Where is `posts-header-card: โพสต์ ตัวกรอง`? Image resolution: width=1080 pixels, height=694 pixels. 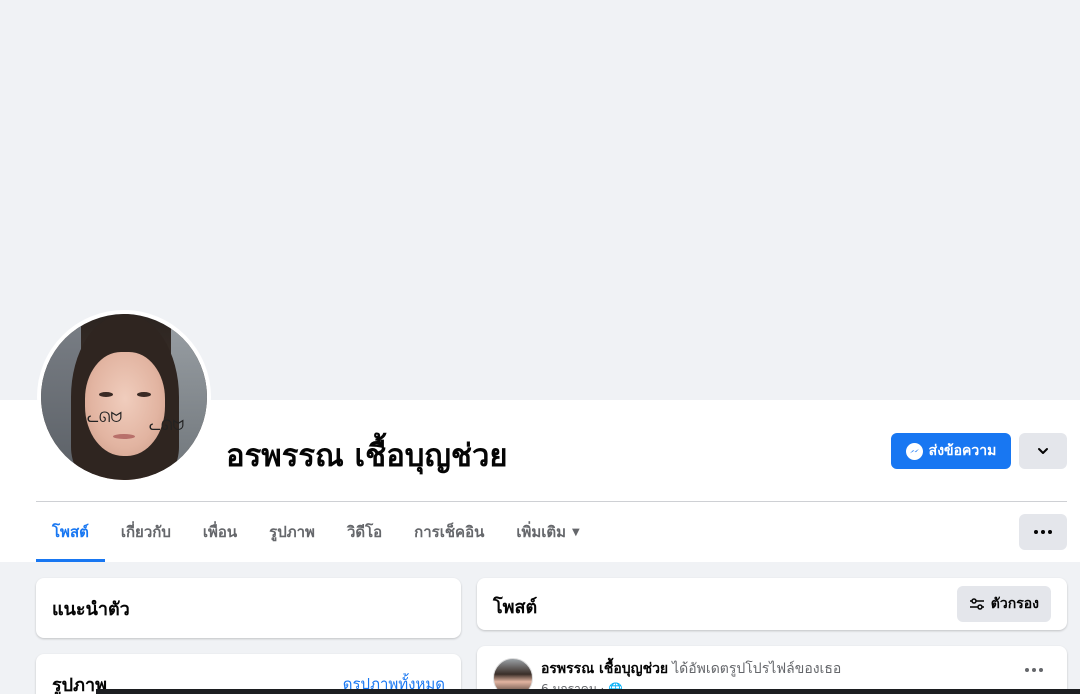
posts-header-card: โพสต์ ตัวกรอง is located at coordinates (772, 604).